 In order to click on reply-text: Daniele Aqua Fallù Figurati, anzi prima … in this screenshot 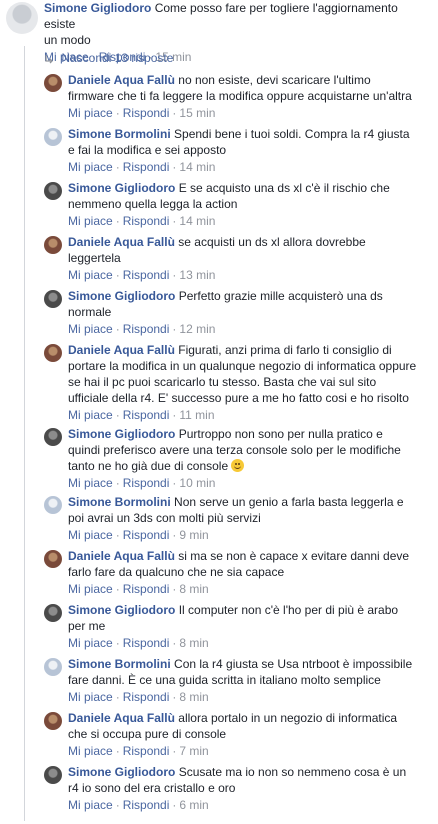, I will do `click(250, 374)`.